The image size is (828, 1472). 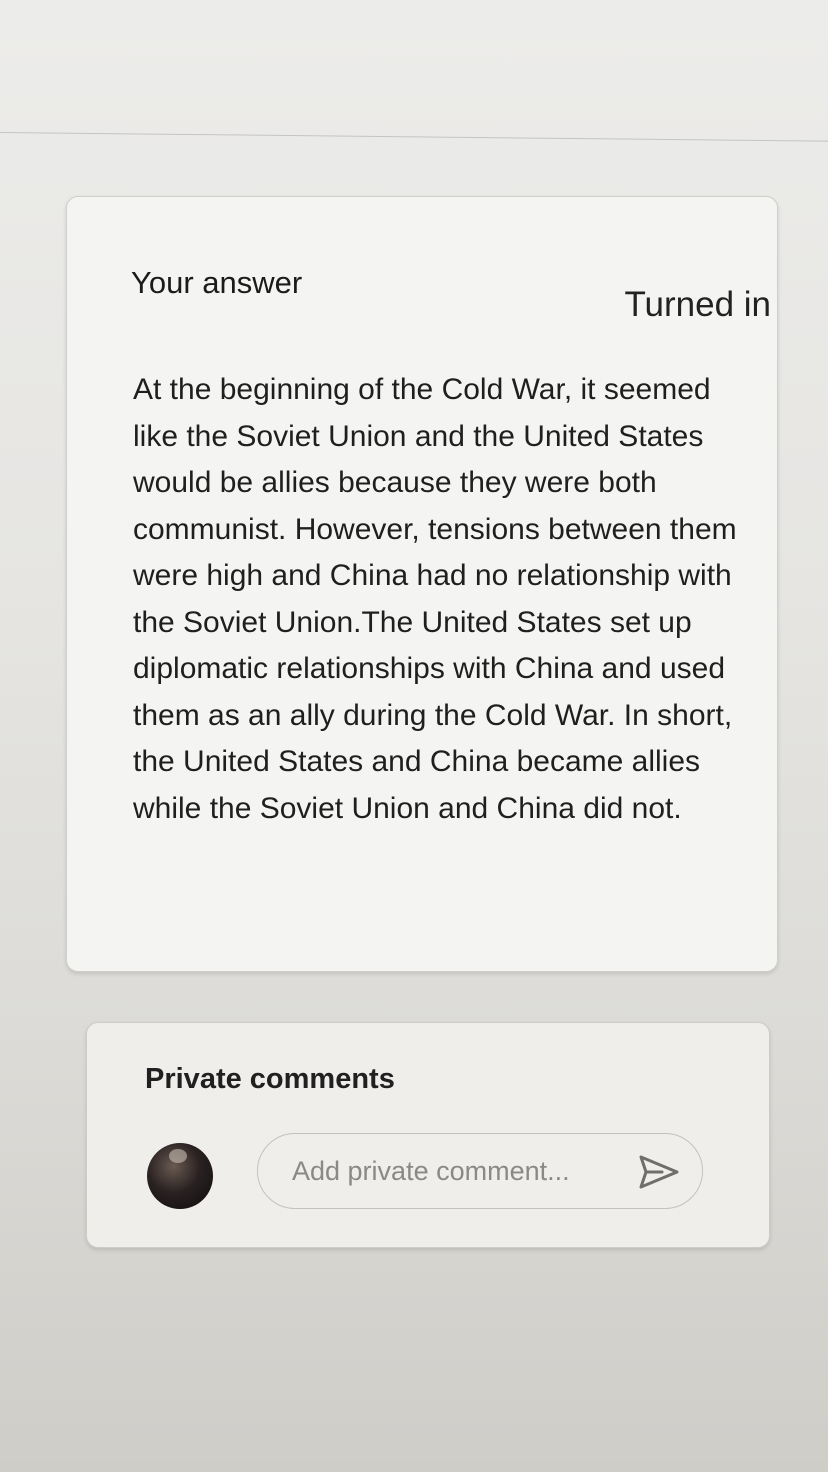 What do you see at coordinates (697, 304) in the screenshot?
I see `submission-status: Turned in` at bounding box center [697, 304].